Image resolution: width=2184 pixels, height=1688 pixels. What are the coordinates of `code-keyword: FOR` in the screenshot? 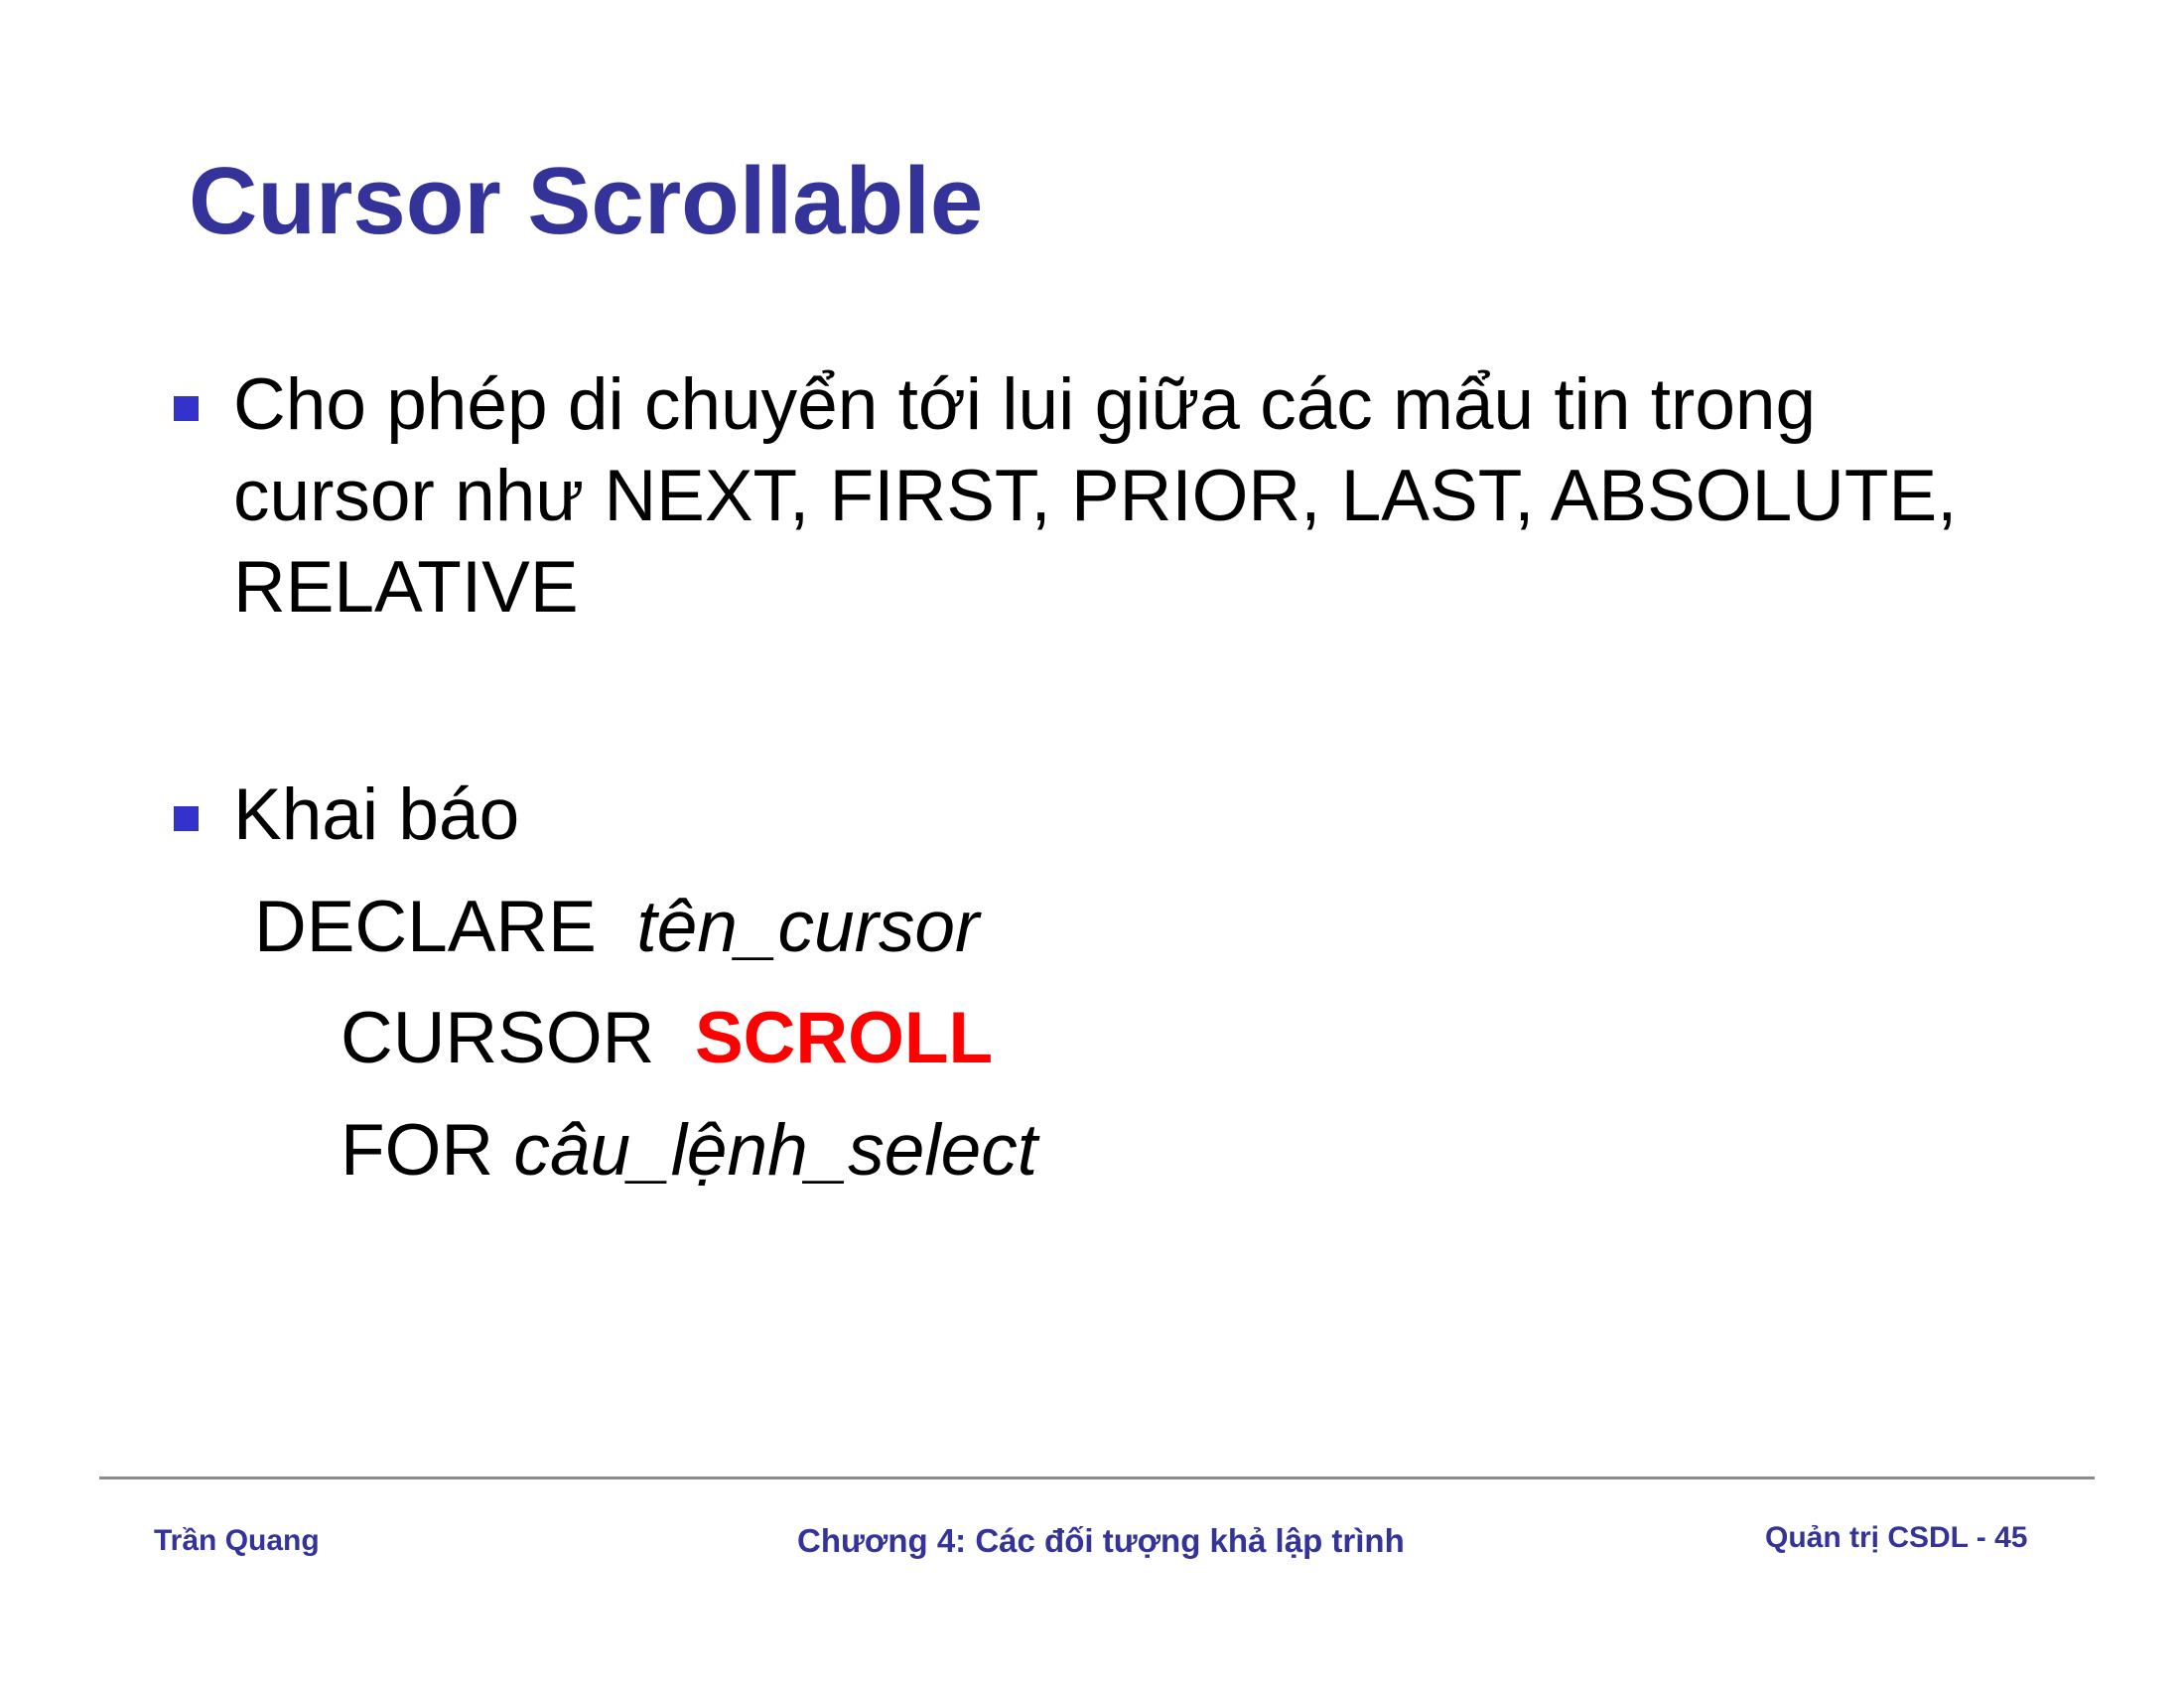 It's located at (417, 1150).